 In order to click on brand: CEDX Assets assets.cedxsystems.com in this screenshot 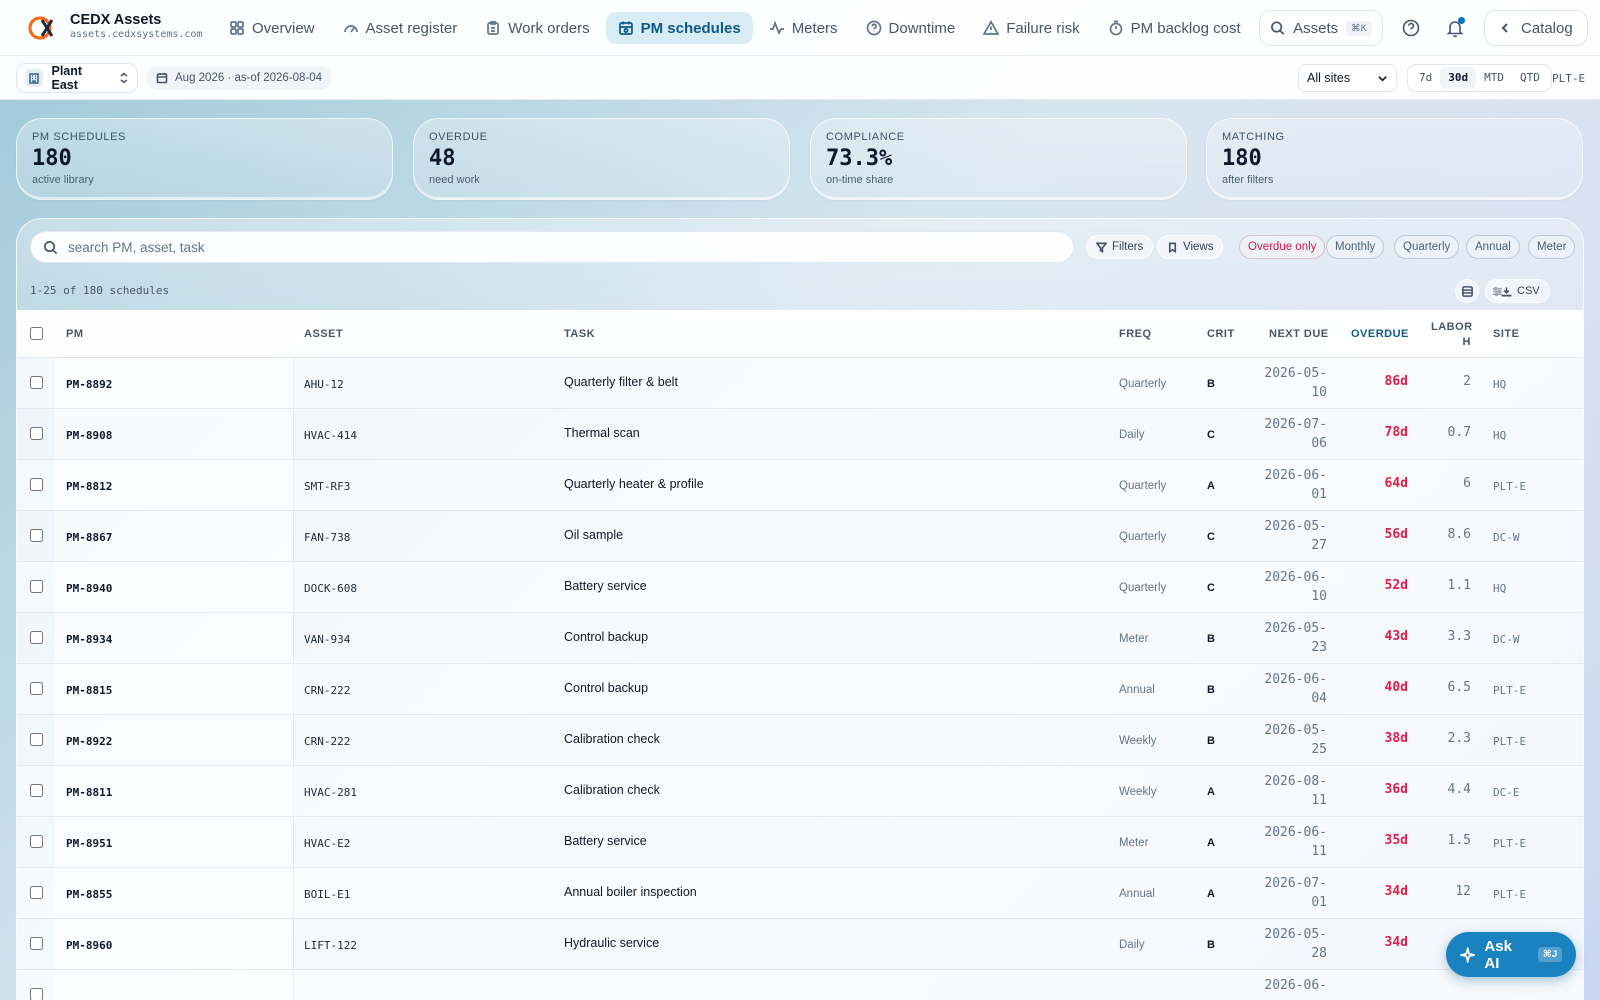, I will do `click(136, 27)`.